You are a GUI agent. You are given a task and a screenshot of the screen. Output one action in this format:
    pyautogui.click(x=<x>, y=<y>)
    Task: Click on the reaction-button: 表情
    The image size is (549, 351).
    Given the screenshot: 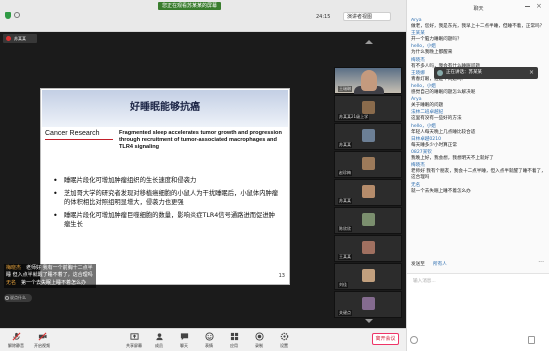 What is the action you would take?
    pyautogui.click(x=209, y=340)
    